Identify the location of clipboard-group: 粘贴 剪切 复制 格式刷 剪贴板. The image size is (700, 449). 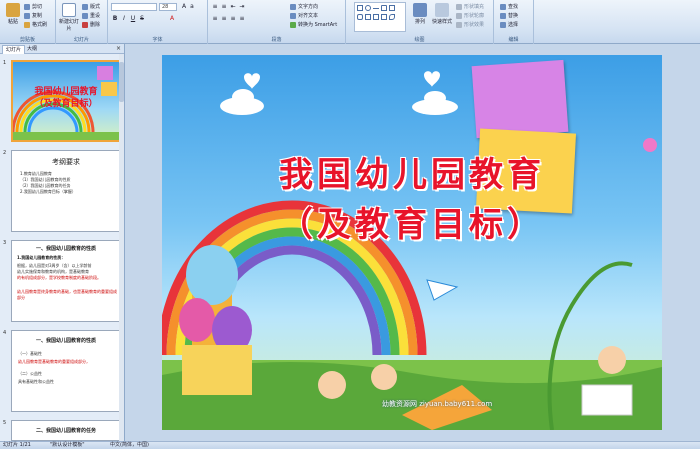
(28, 22).